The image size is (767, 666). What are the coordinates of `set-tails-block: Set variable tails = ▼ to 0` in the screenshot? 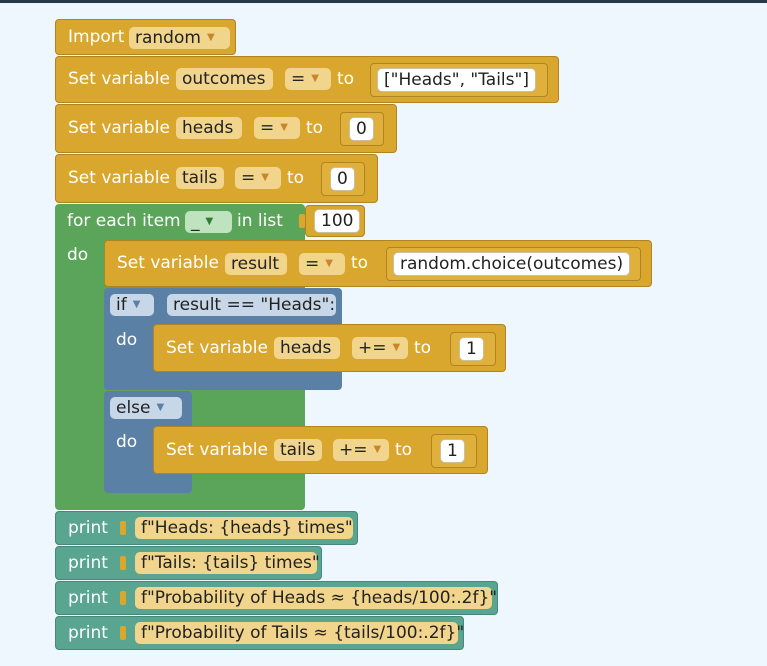 It's located at (216, 178).